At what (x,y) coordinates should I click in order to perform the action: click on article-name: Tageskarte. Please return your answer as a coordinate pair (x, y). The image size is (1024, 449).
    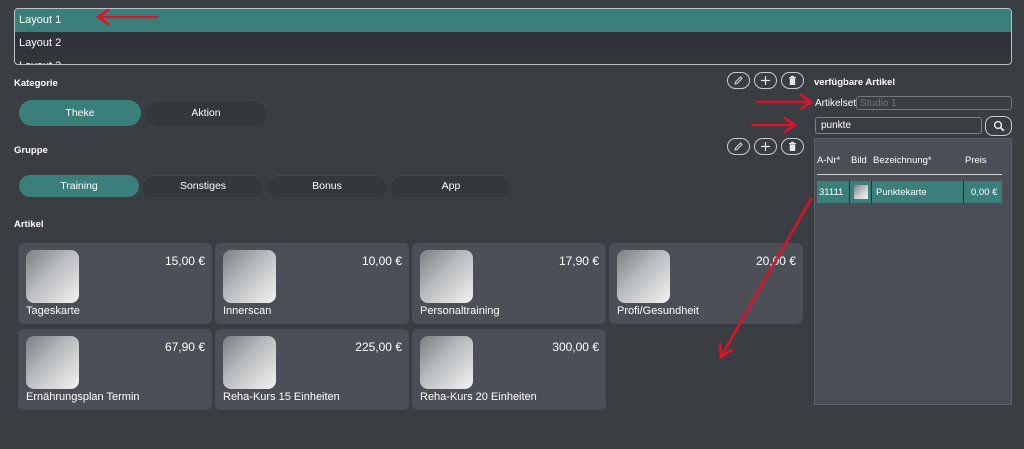
    Looking at the image, I should click on (53, 311).